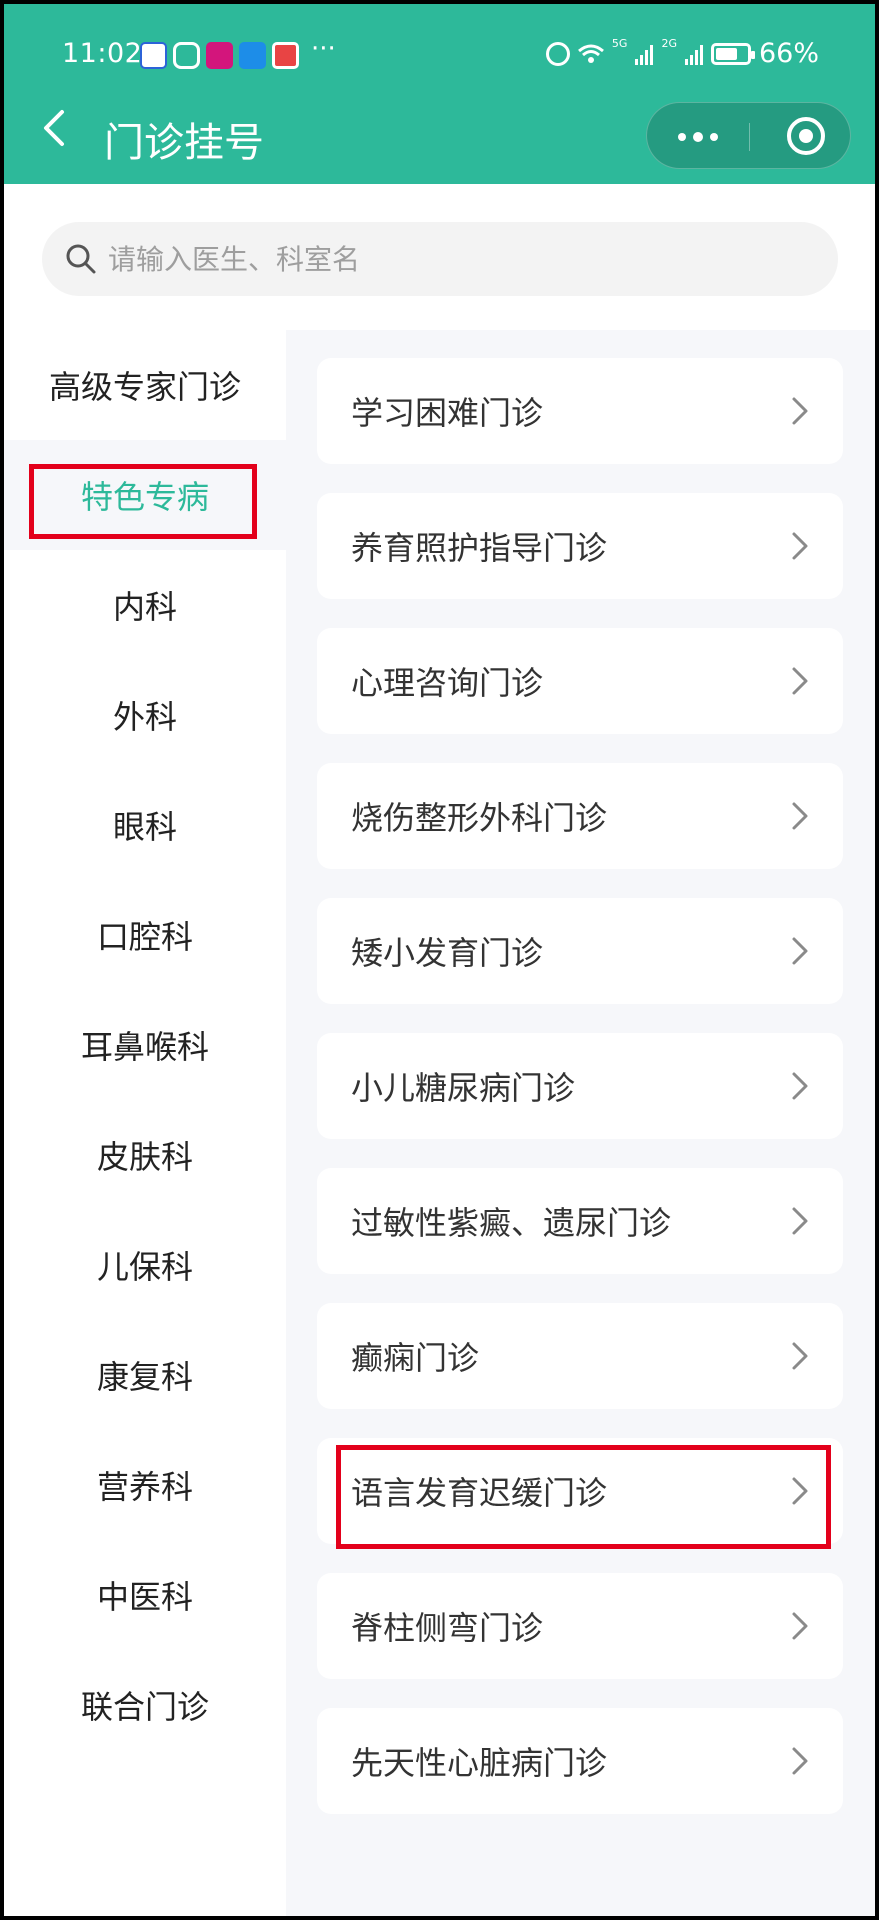  What do you see at coordinates (580, 951) in the screenshot?
I see `clinic-item: 矮小发育门诊` at bounding box center [580, 951].